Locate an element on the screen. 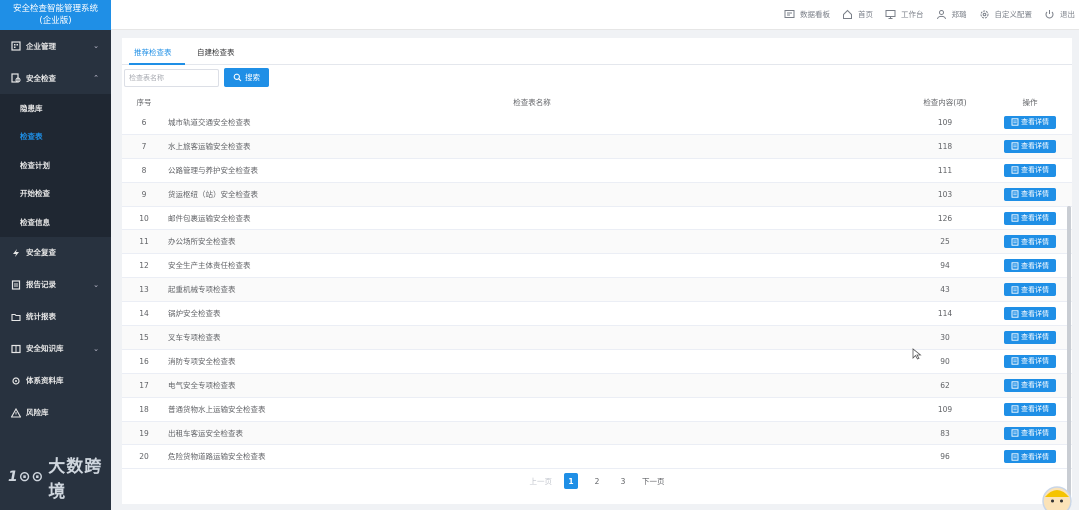 The width and height of the screenshot is (1079, 510). cell-count: 43 is located at coordinates (945, 290).